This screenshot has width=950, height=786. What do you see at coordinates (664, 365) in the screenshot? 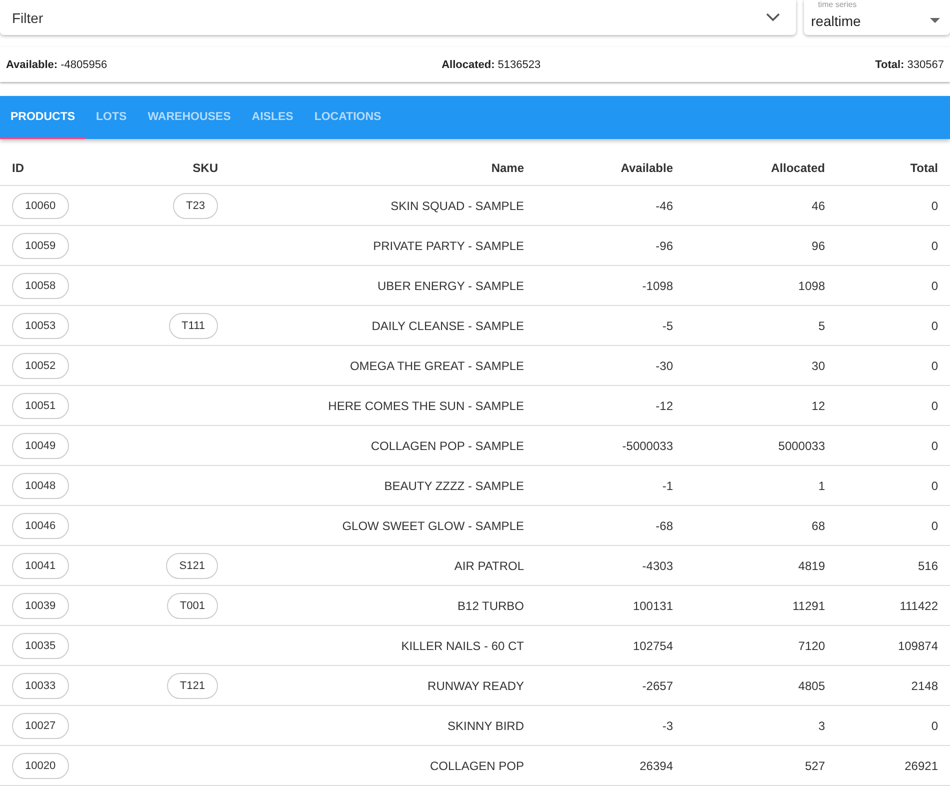
I see `table-cell: -30` at bounding box center [664, 365].